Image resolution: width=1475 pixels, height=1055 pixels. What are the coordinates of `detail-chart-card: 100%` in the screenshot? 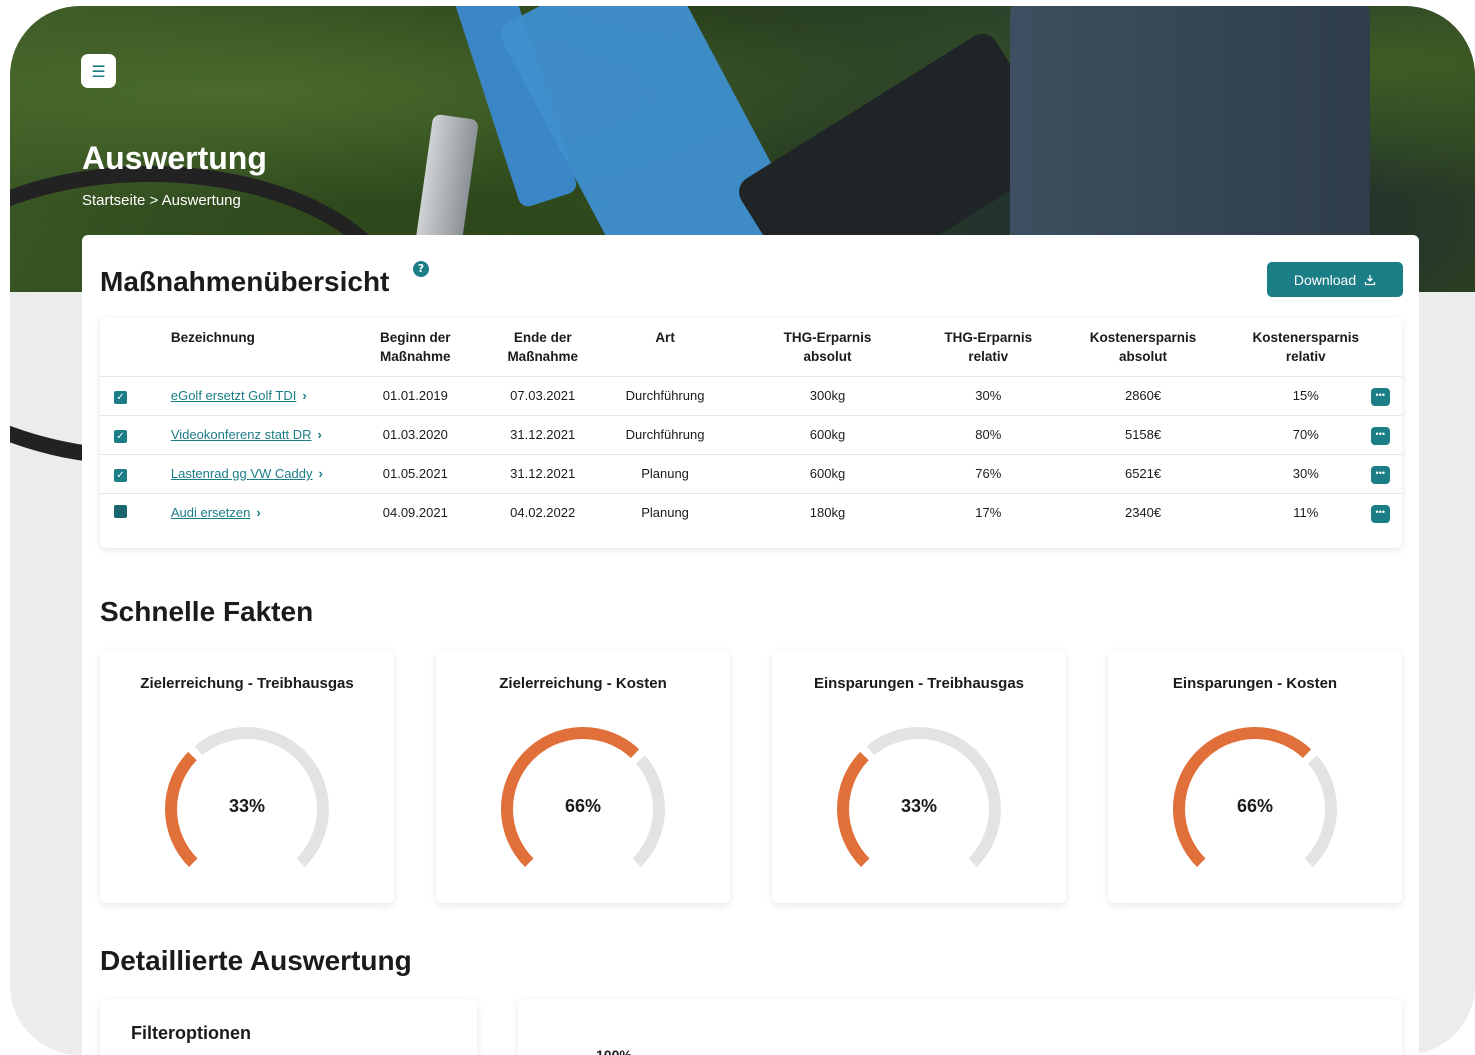 It's located at (960, 1027).